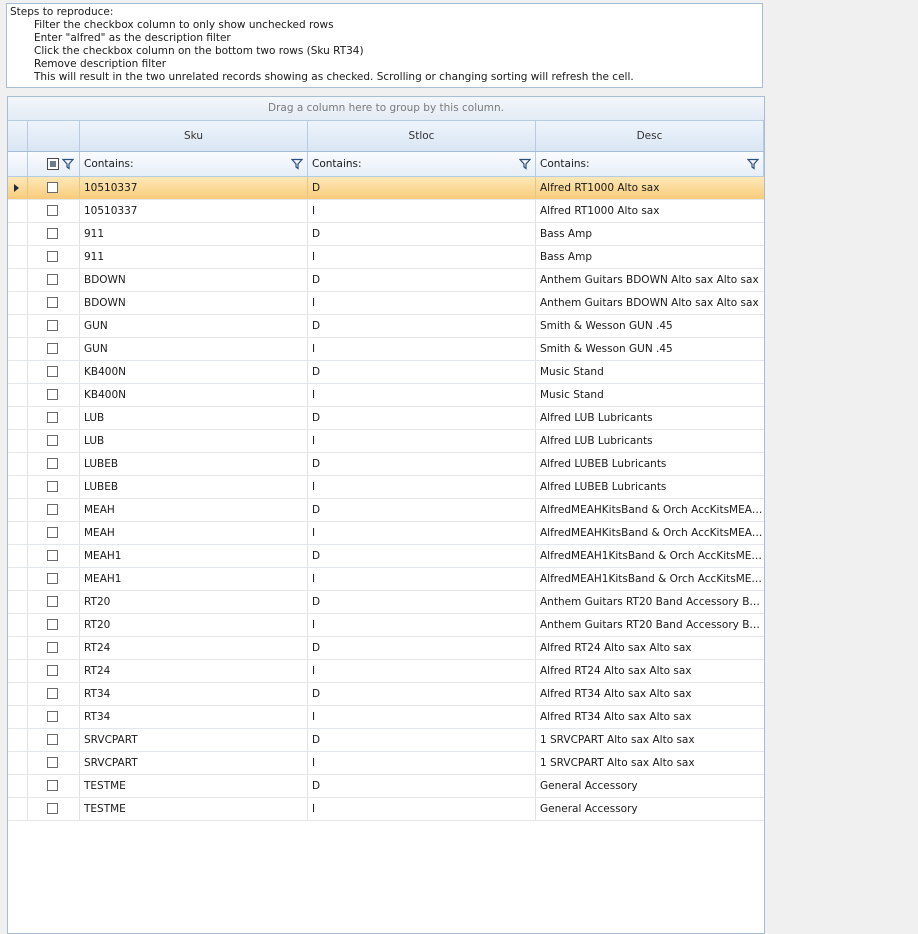 The image size is (918, 934). Describe the element at coordinates (650, 136) in the screenshot. I see `desc-column-header: Desc` at that location.